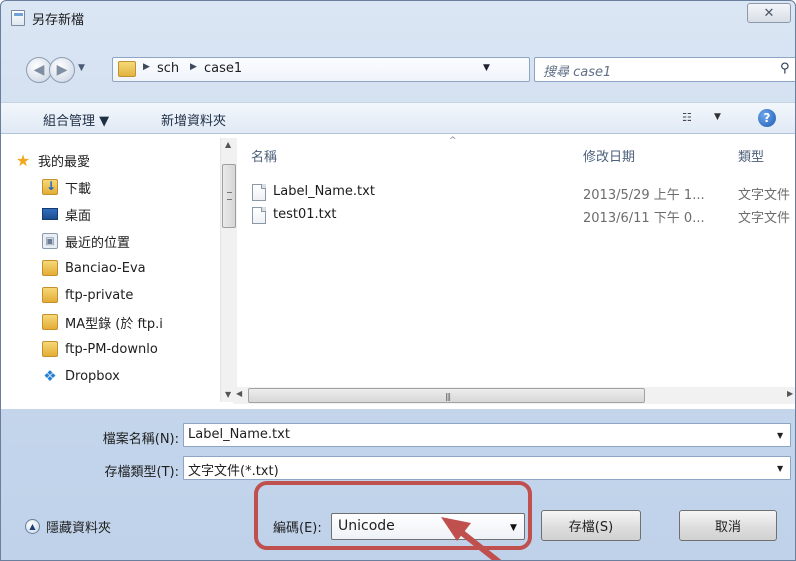 The image size is (796, 561). What do you see at coordinates (23, 160) in the screenshot?
I see `star-icon: ★` at bounding box center [23, 160].